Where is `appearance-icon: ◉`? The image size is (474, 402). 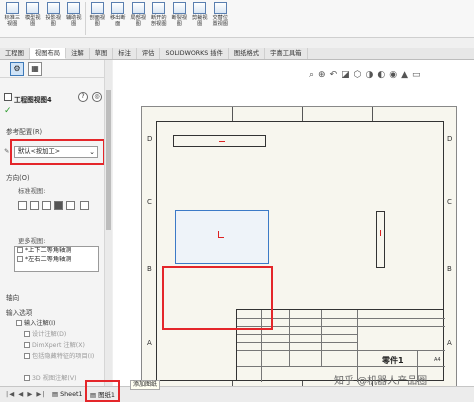 appearance-icon: ◉ is located at coordinates (393, 75).